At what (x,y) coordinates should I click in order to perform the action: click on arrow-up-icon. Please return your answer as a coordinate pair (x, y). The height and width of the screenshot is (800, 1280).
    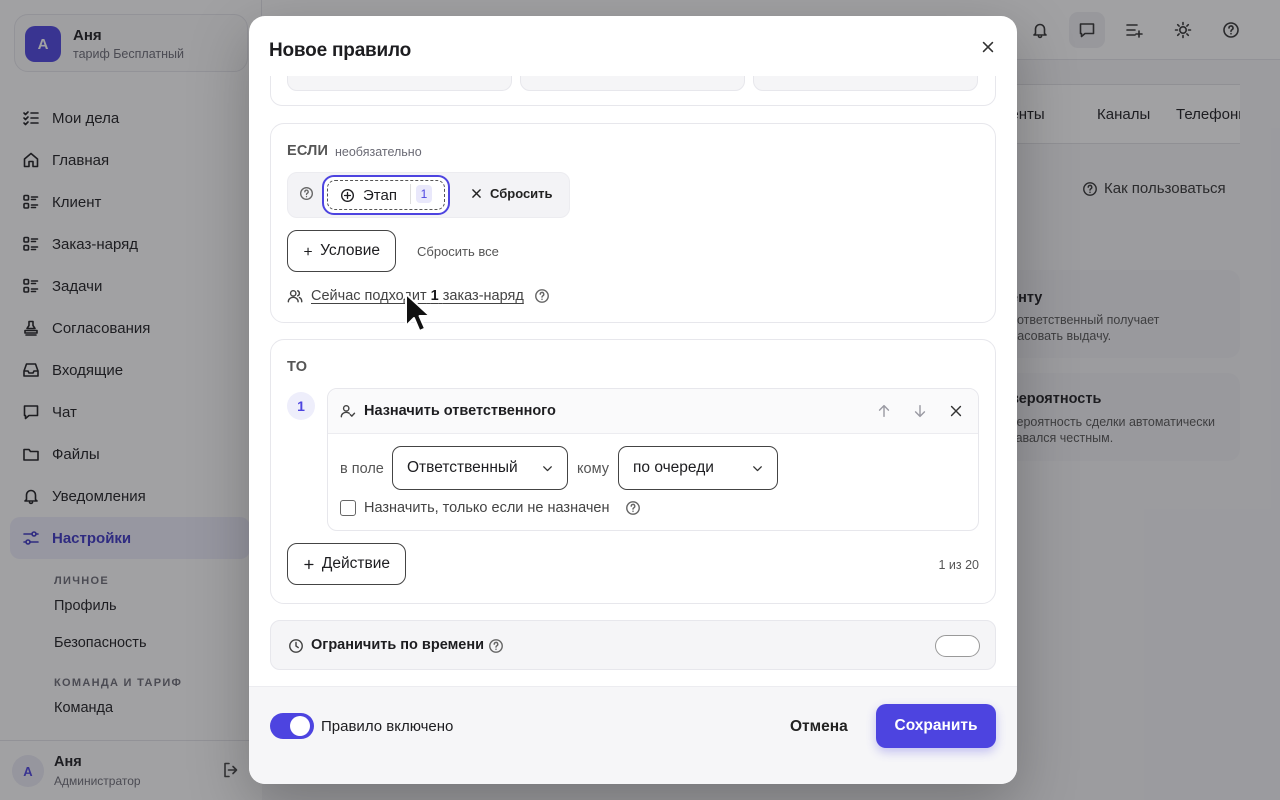
    Looking at the image, I should click on (884, 411).